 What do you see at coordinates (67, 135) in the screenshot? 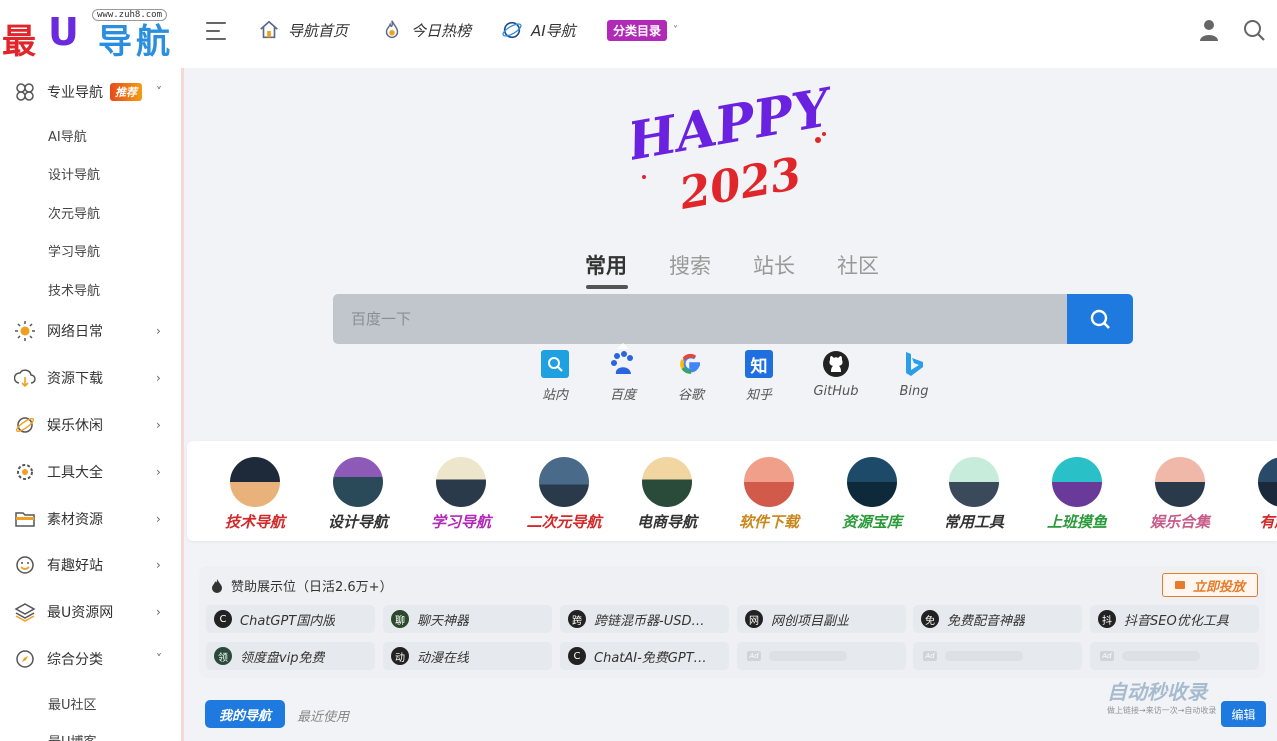
I see `sidebar-sub-ai: AI导航` at bounding box center [67, 135].